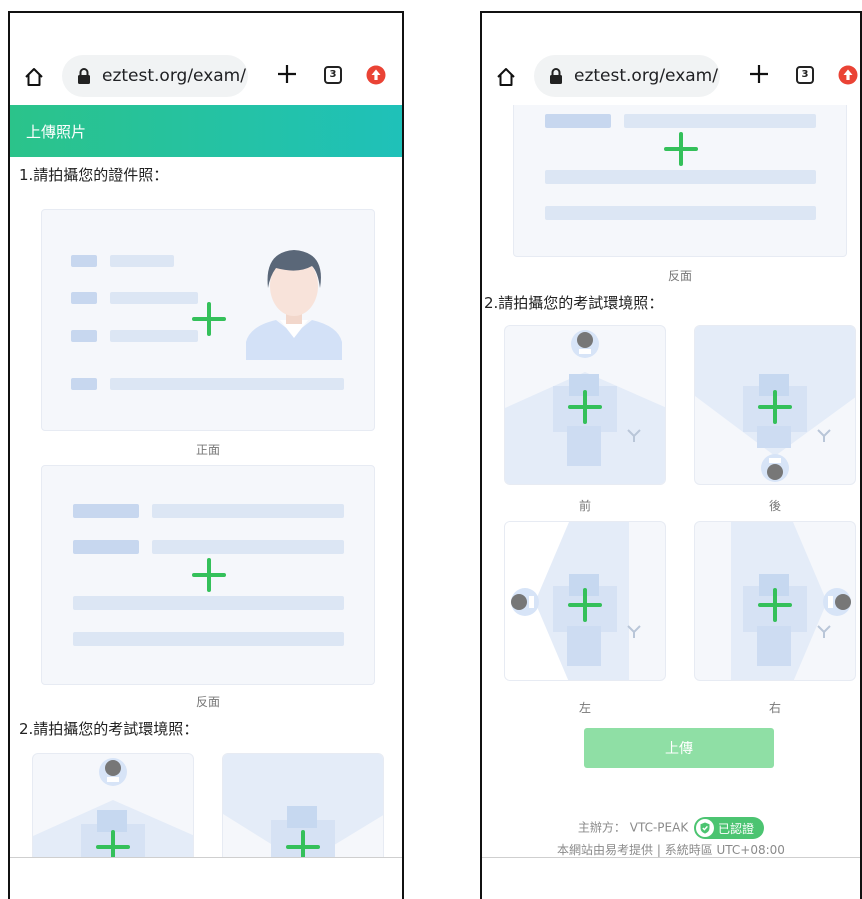 The image size is (862, 899). I want to click on organizer-line: 主辦方： VTC-PEAK 已認證, so click(671, 828).